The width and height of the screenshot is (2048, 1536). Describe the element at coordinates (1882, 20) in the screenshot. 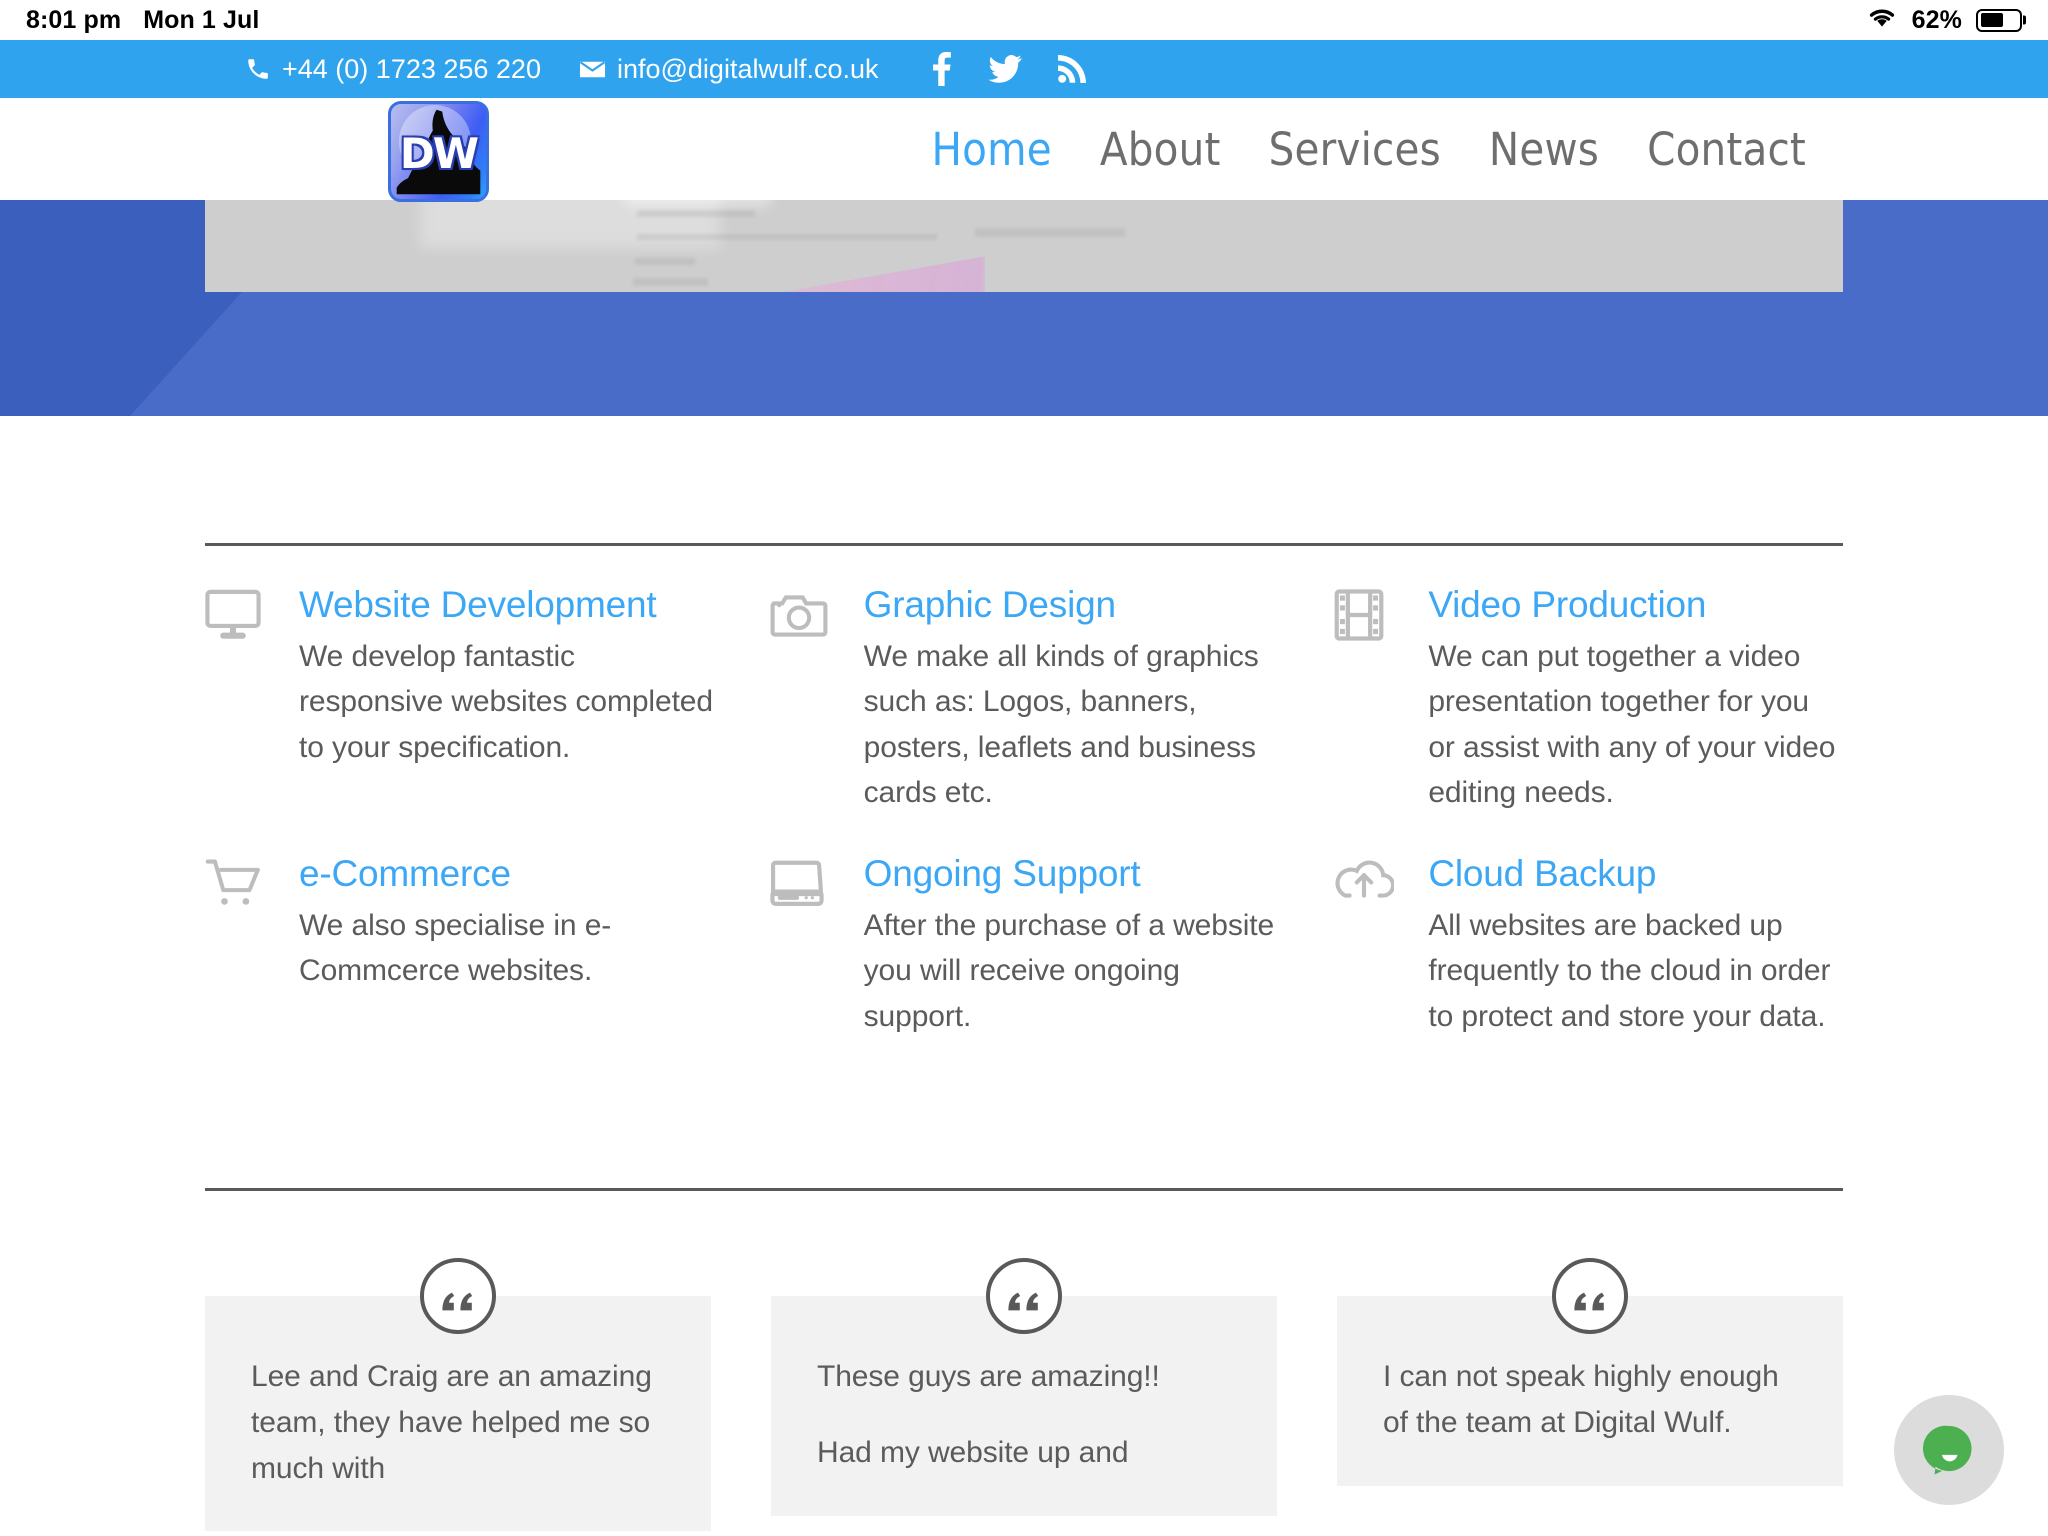

I see `wifi-icon` at that location.